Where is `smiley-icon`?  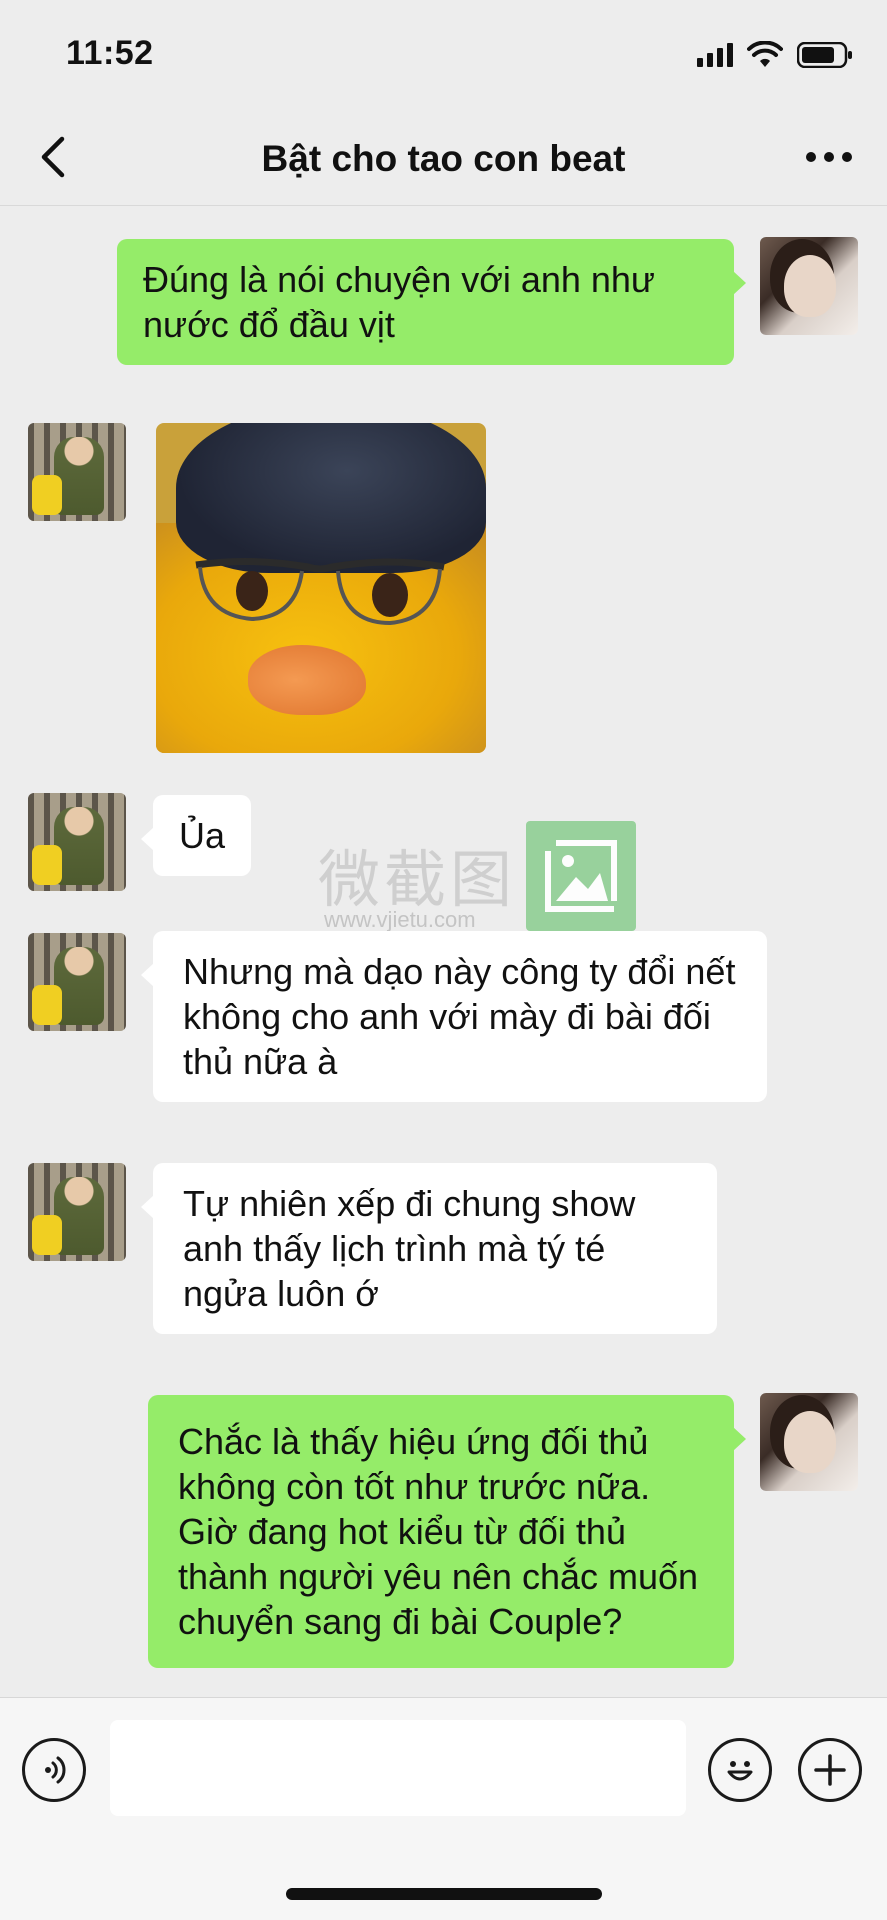 smiley-icon is located at coordinates (740, 1771).